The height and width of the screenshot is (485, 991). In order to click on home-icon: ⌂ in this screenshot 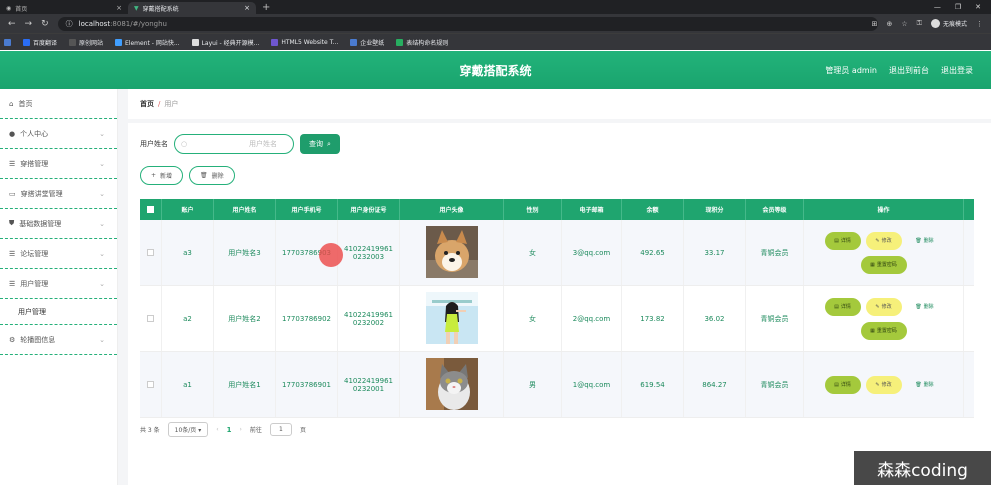, I will do `click(11, 103)`.